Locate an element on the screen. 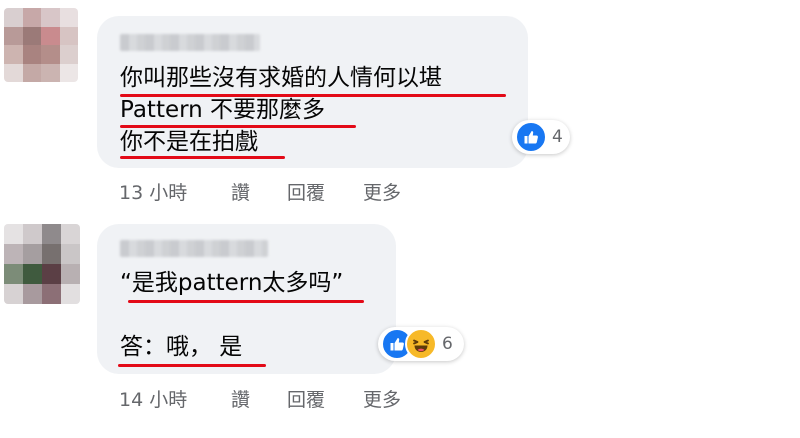  reaction-summary: 4 is located at coordinates (541, 137).